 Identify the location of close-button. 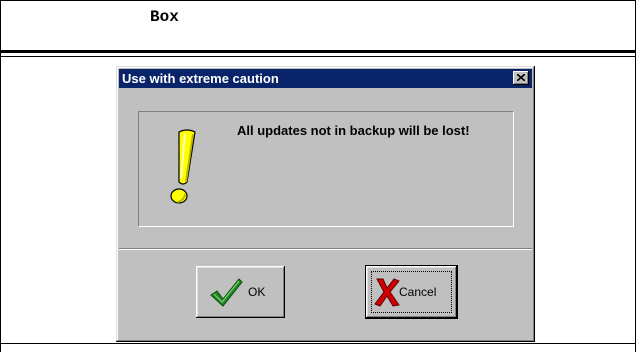
(521, 78).